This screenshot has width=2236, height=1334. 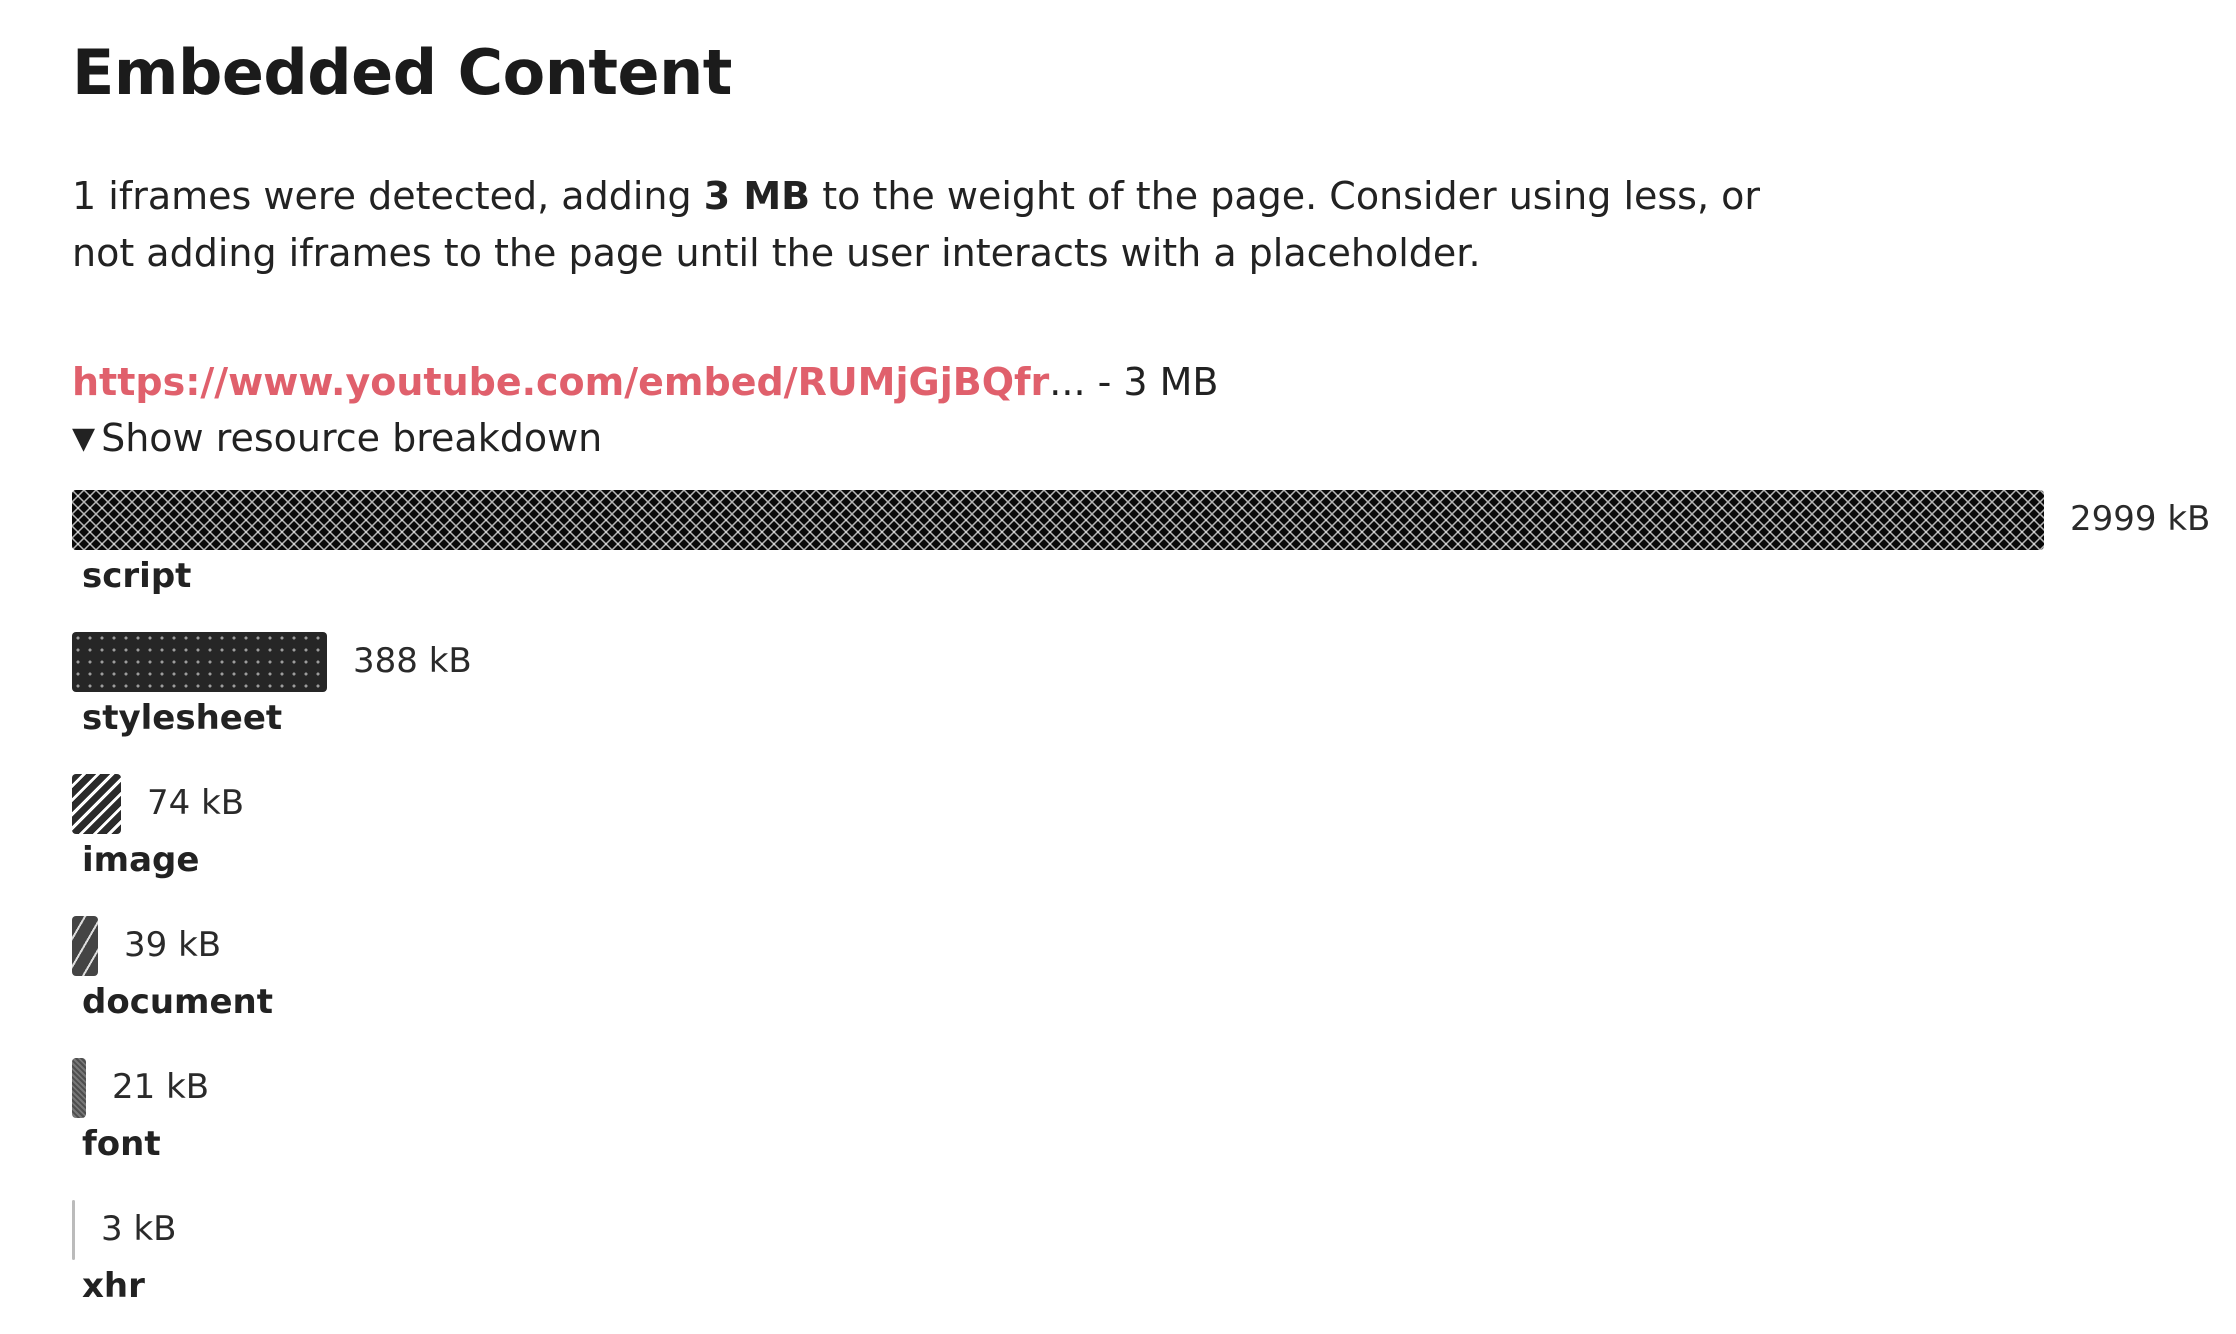 I want to click on bar-script, so click(x=1058, y=520).